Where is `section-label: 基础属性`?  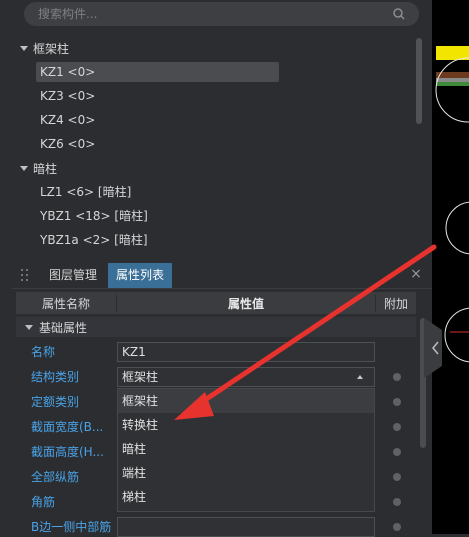 section-label: 基础属性 is located at coordinates (63, 327).